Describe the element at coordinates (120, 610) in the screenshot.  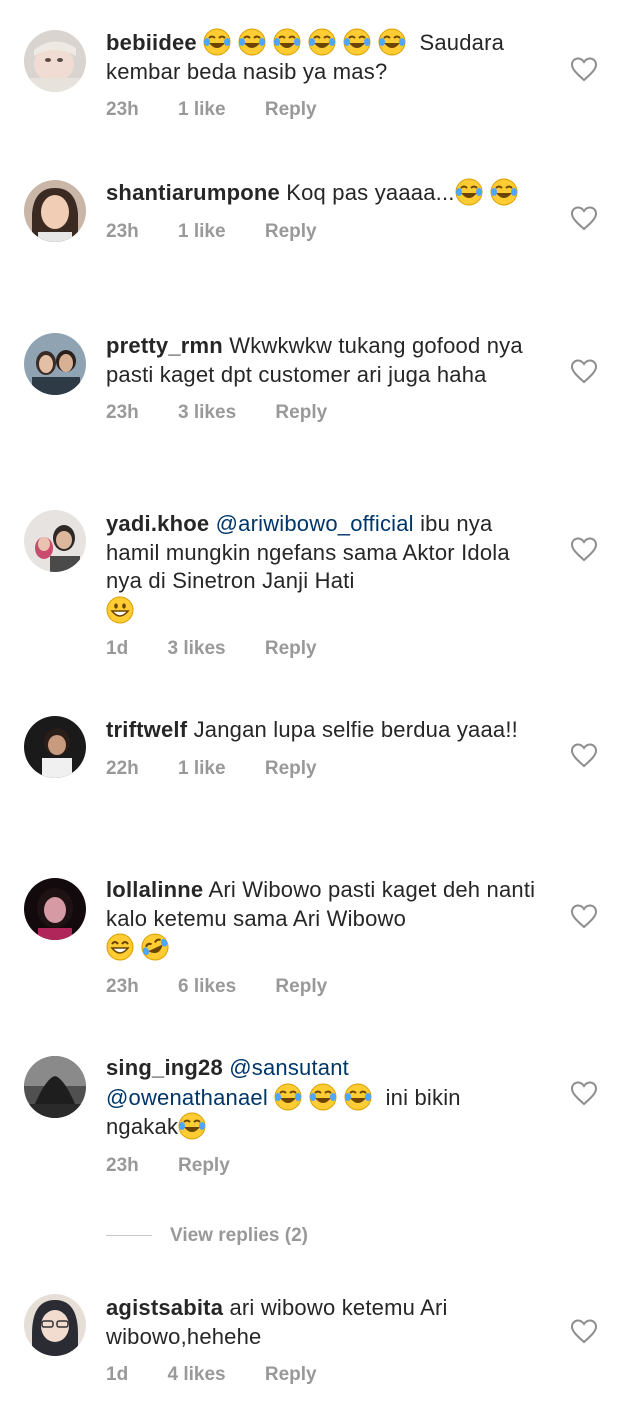
I see `grinning-emoji-icon` at that location.